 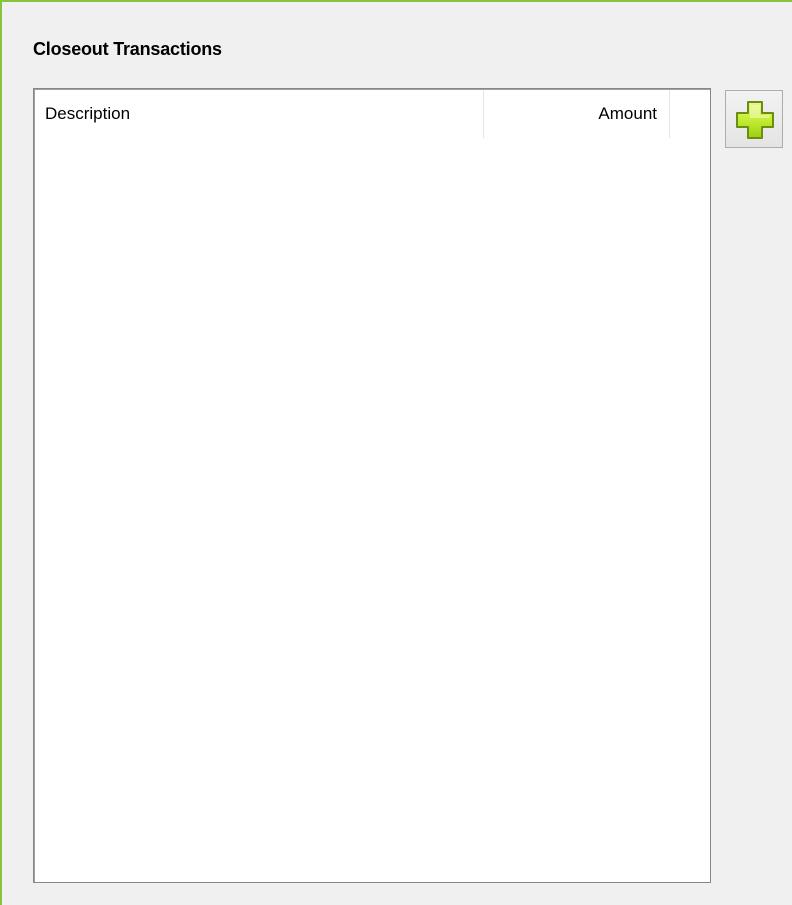 I want to click on section-title: Closeout Transactions, so click(x=127, y=49).